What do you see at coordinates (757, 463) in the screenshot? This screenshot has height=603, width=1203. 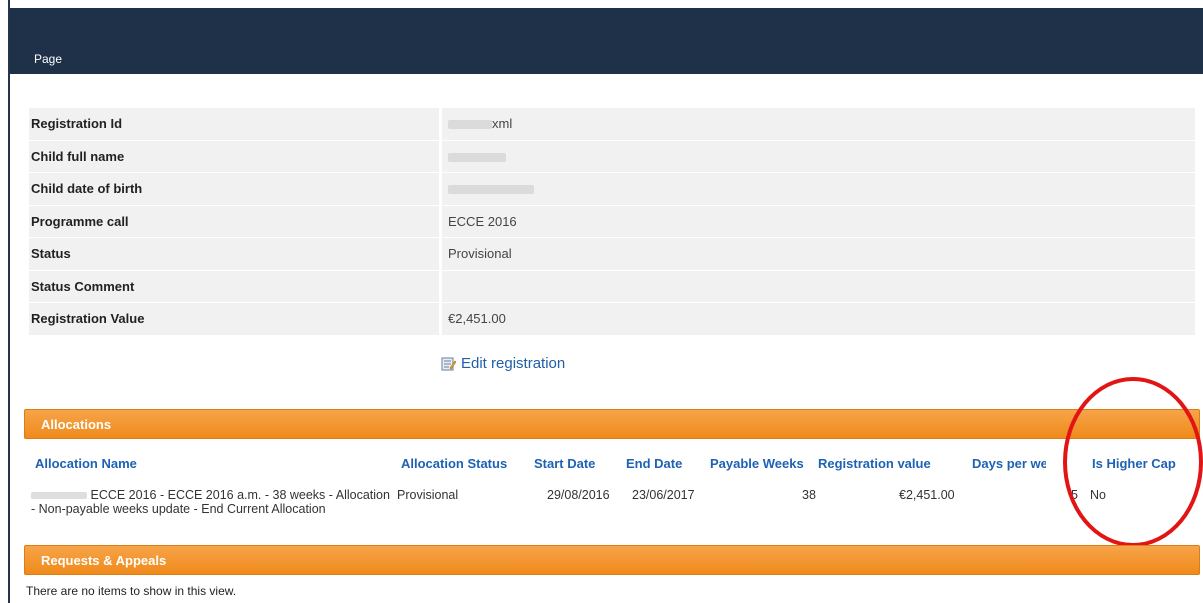 I see `col-header-payable-weeks: Payable Weeks` at bounding box center [757, 463].